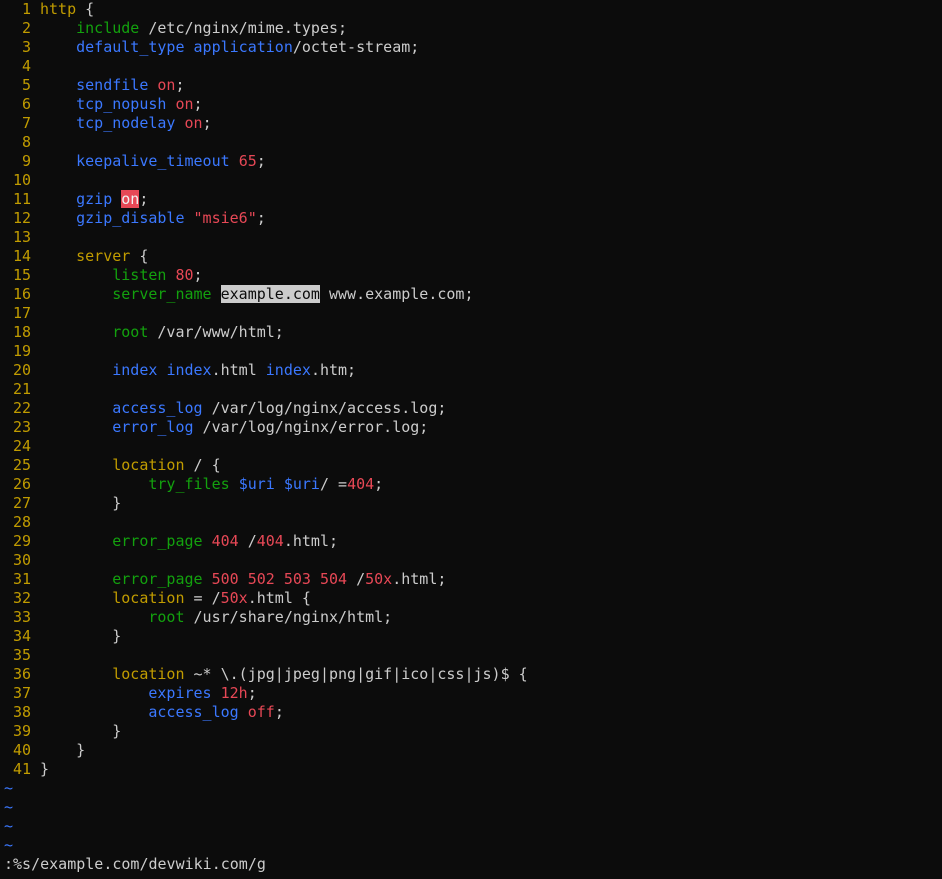 This screenshot has height=879, width=942. What do you see at coordinates (58, 9) in the screenshot?
I see `code-token: http` at bounding box center [58, 9].